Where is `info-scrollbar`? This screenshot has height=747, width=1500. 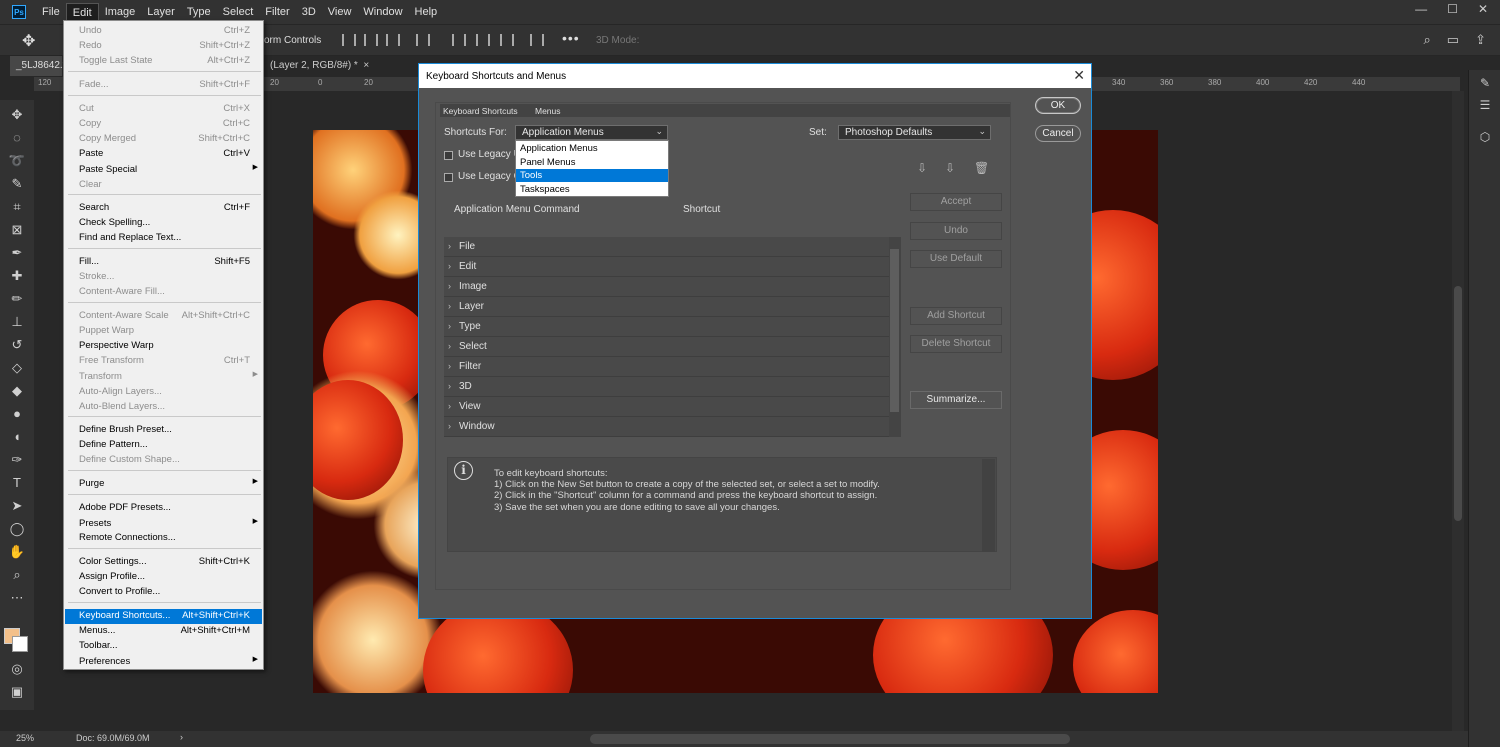 info-scrollbar is located at coordinates (988, 505).